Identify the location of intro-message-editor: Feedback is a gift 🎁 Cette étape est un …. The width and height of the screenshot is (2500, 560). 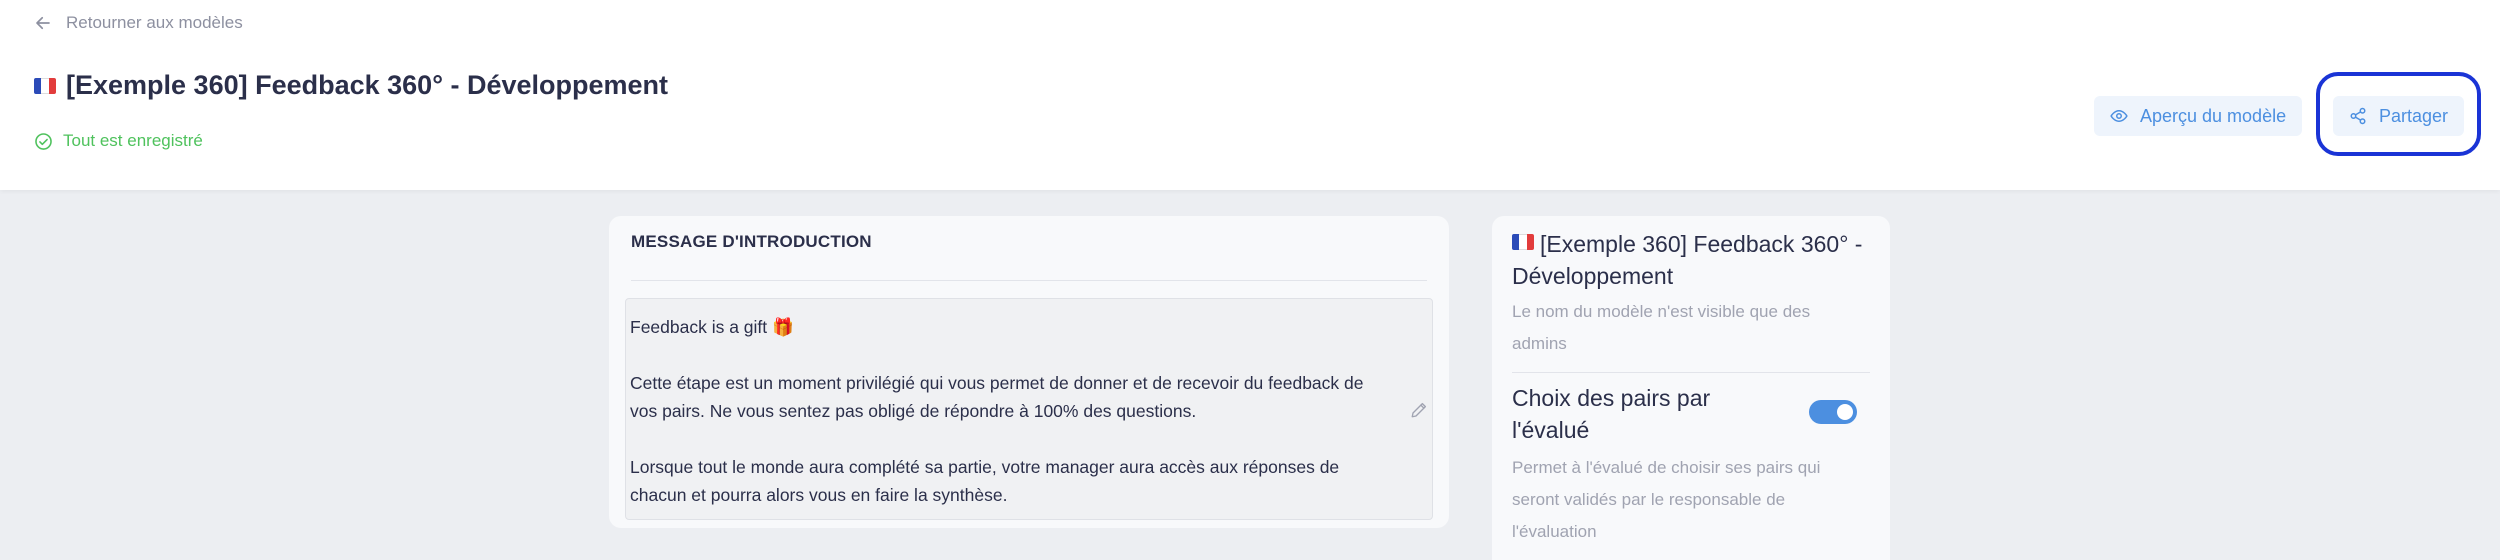
(1029, 409).